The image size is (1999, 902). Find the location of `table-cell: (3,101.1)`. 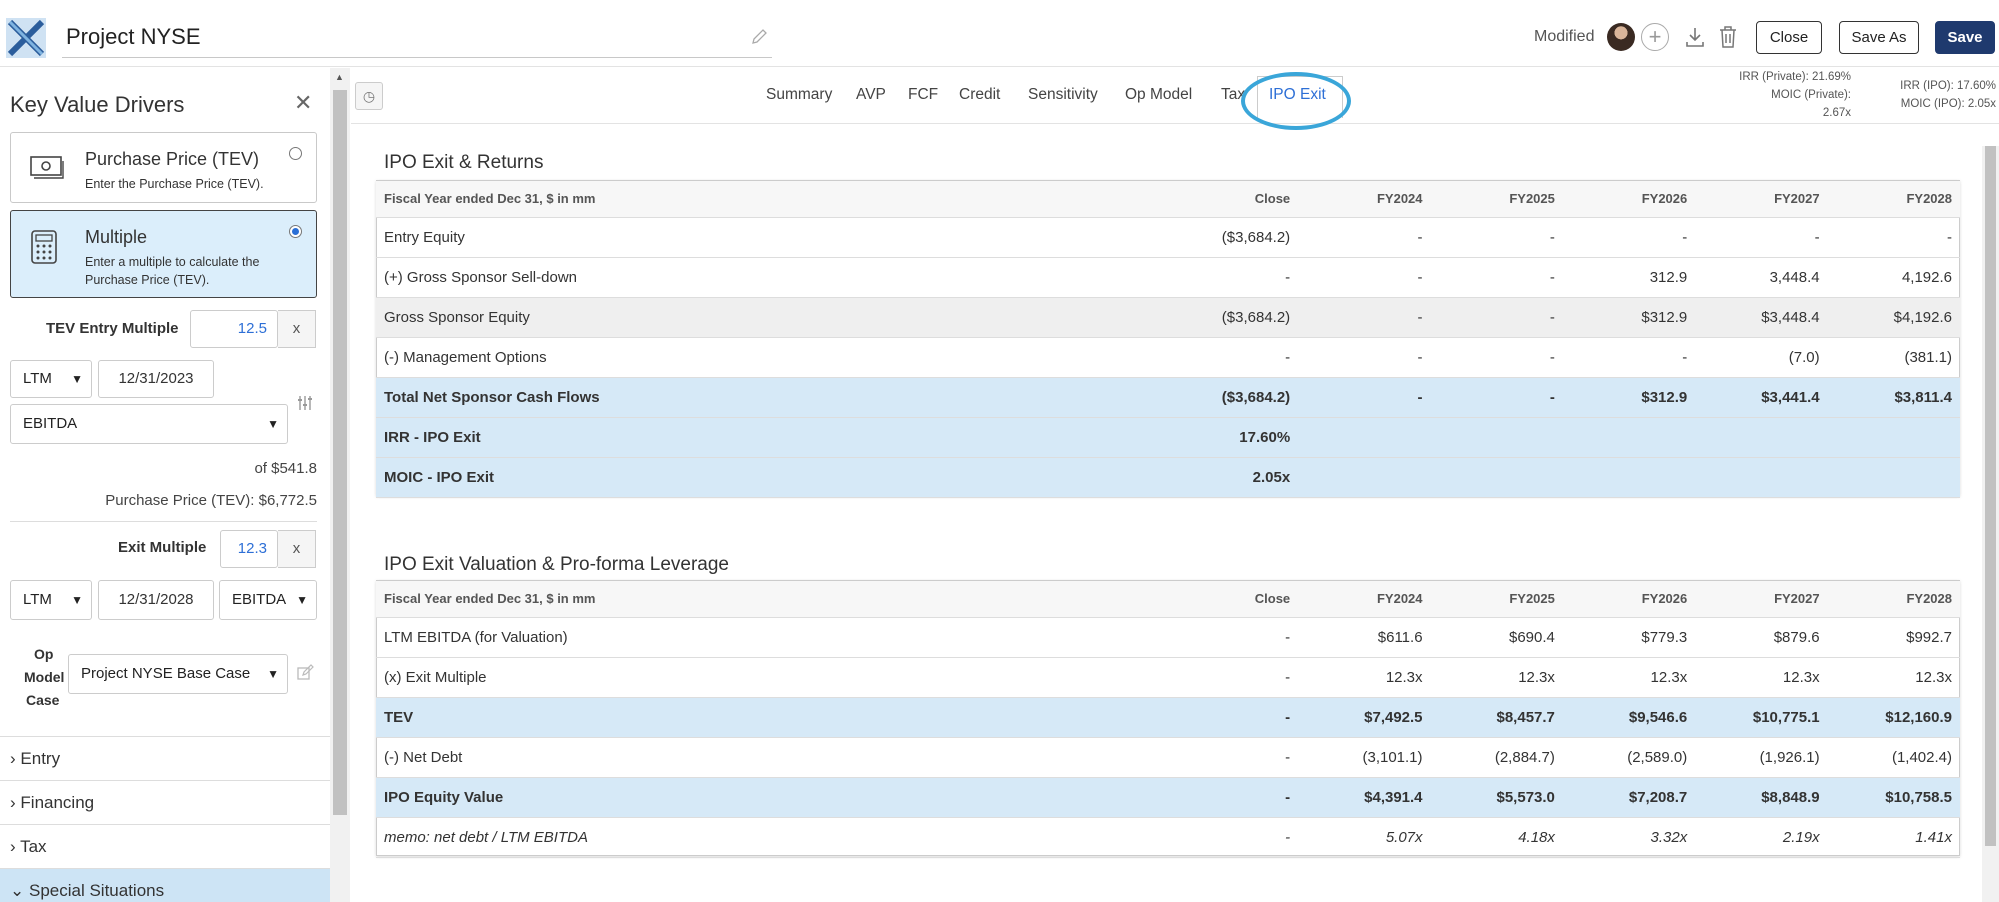

table-cell: (3,101.1) is located at coordinates (1364, 757).